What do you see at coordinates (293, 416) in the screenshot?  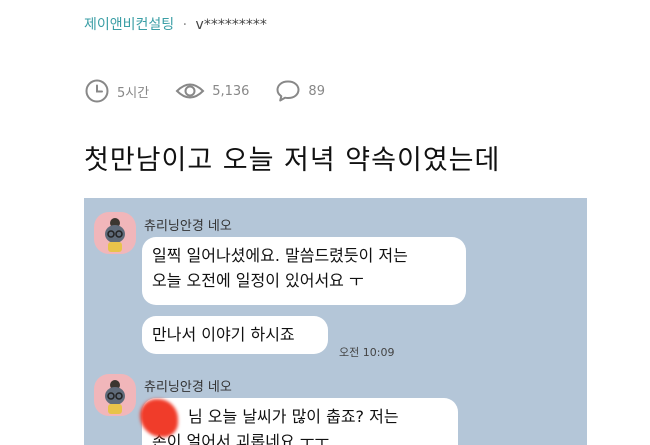 I see `message-line: 님 오늘 날씨가 많이 춥죠? 저는` at bounding box center [293, 416].